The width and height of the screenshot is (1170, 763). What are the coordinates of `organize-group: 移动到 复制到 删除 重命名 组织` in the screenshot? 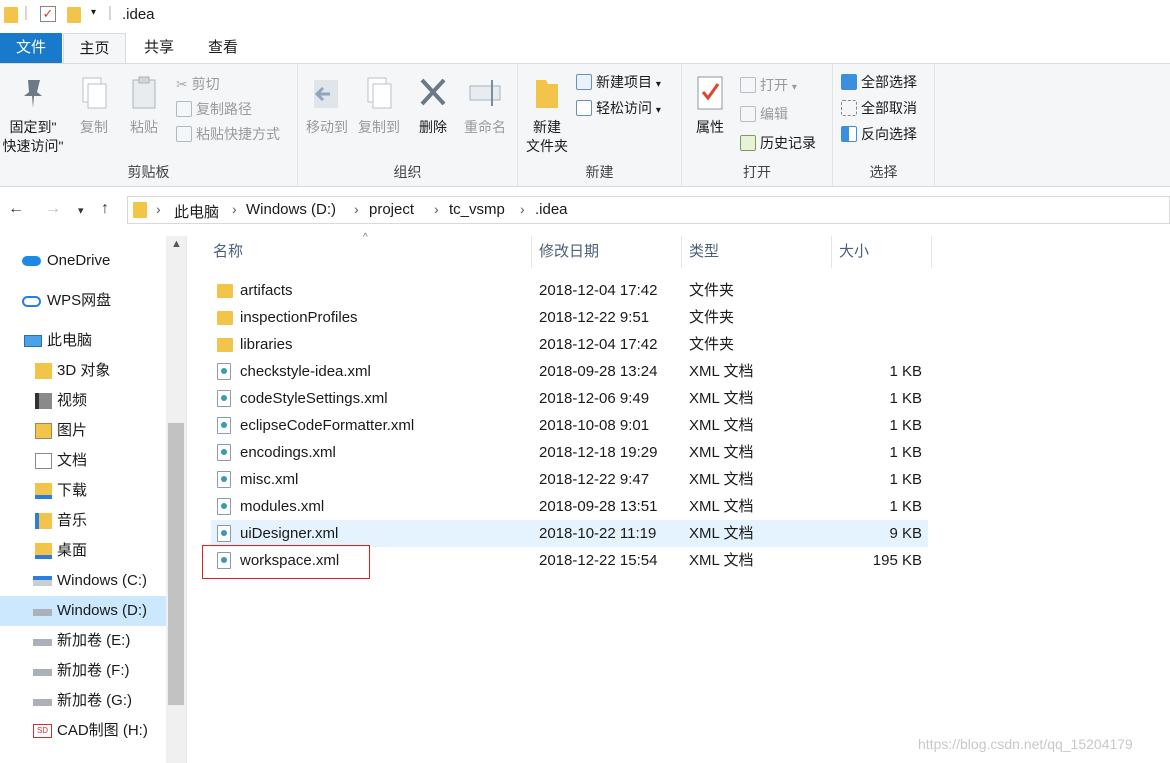 It's located at (408, 125).